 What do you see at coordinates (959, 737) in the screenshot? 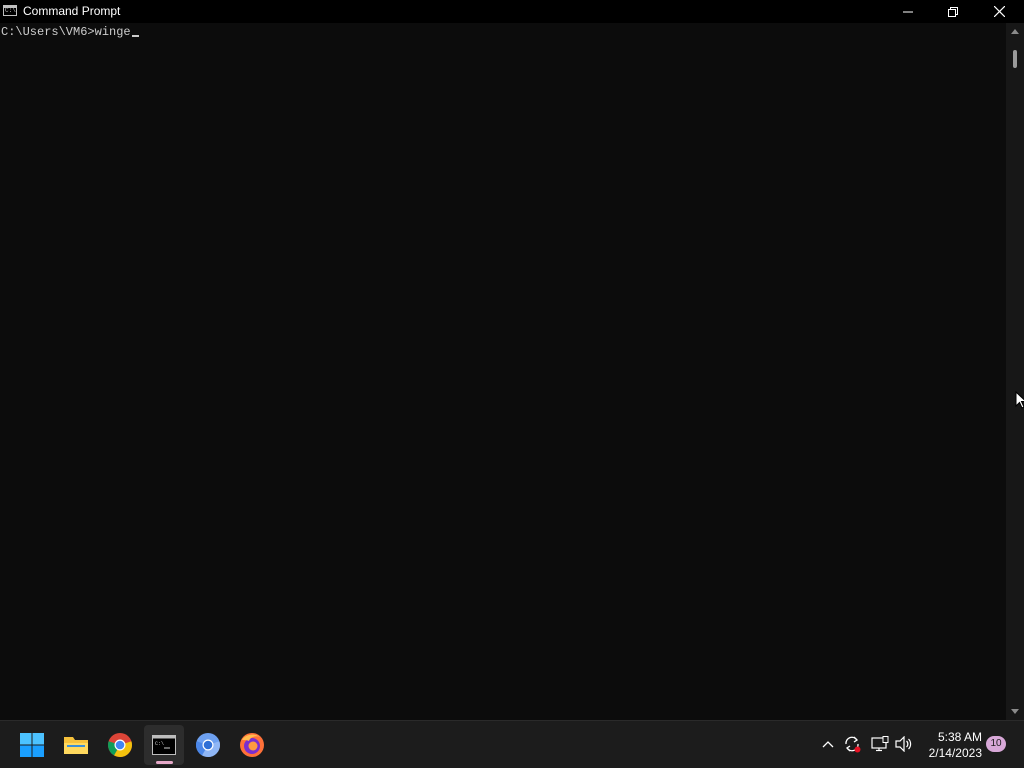
I see `clock-time: 5:38 AM` at bounding box center [959, 737].